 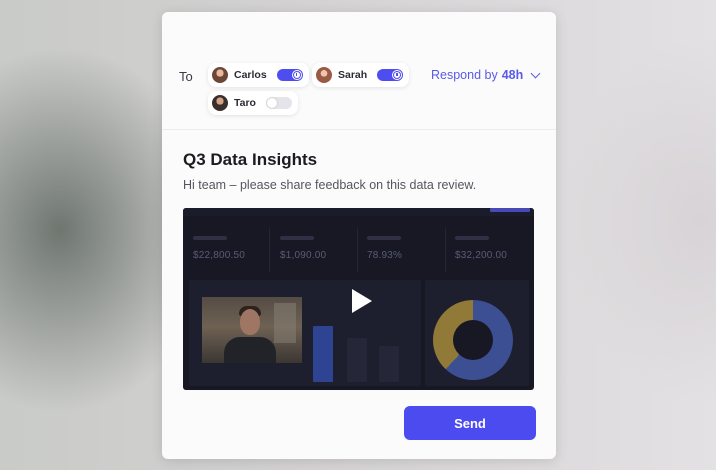 I want to click on recipient-chip-sarah: Sarah, so click(x=361, y=75).